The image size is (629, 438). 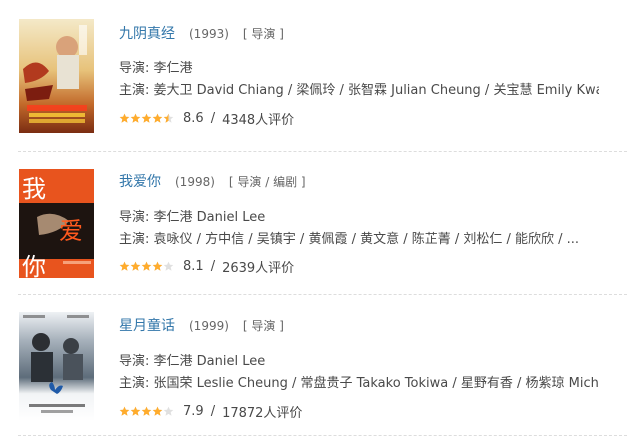 What do you see at coordinates (34, 189) in the screenshot?
I see `poster-char-1: 我` at bounding box center [34, 189].